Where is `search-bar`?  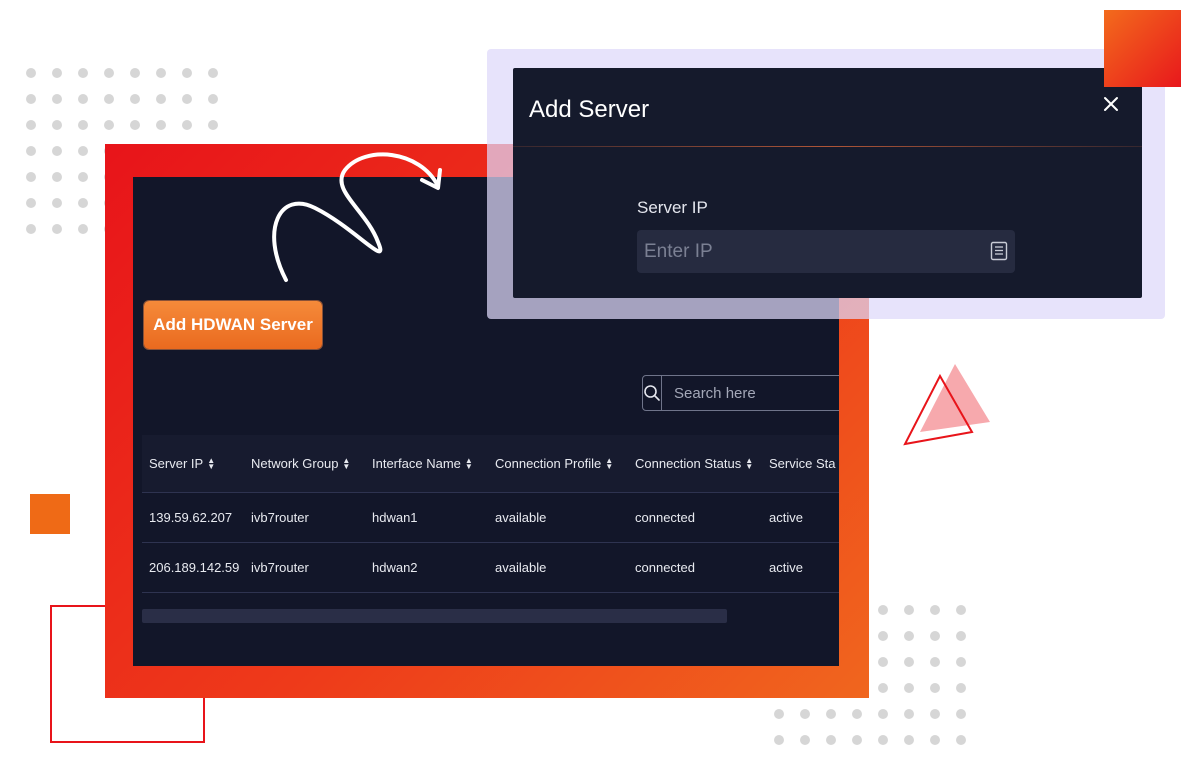 search-bar is located at coordinates (740, 393).